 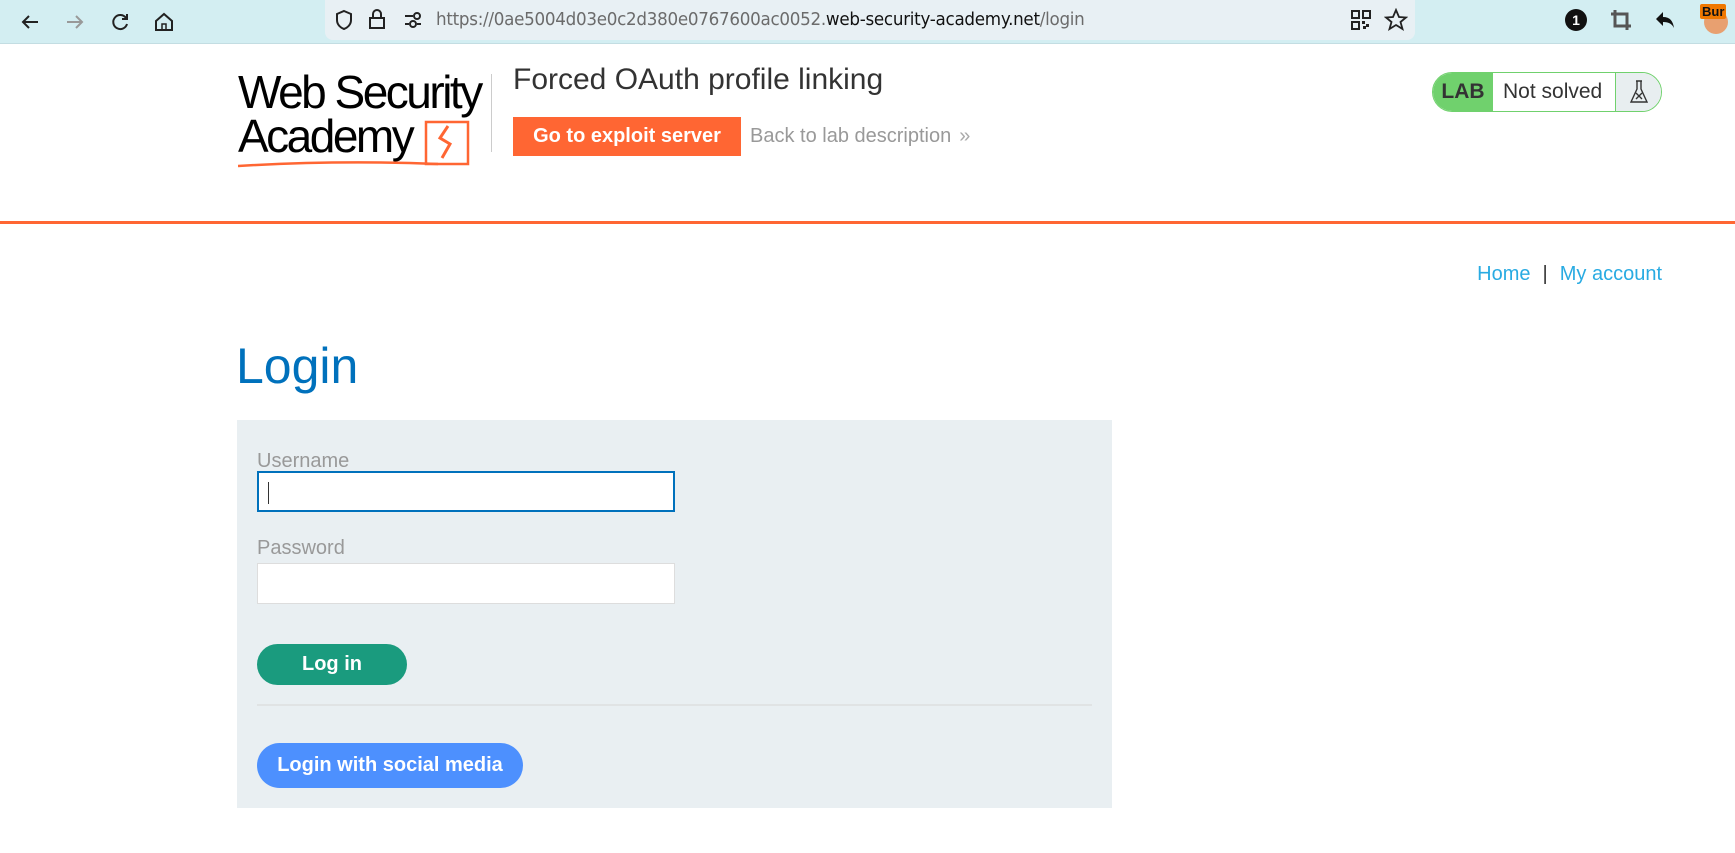 I want to click on double-chevron-right-icon: », so click(x=965, y=136).